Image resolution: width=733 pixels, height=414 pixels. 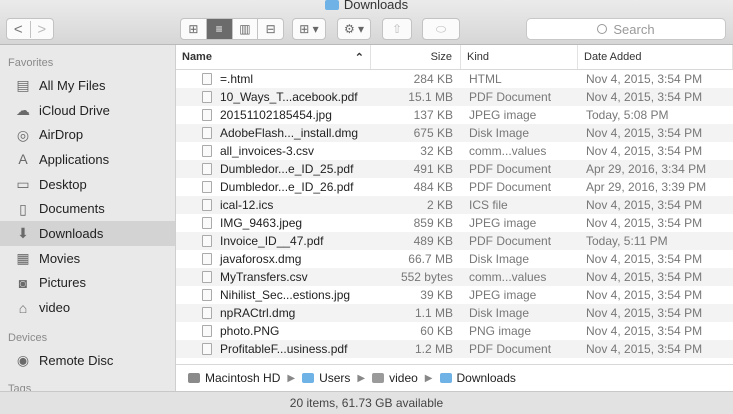 I want to click on sidebar-item-label: video, so click(x=55, y=308).